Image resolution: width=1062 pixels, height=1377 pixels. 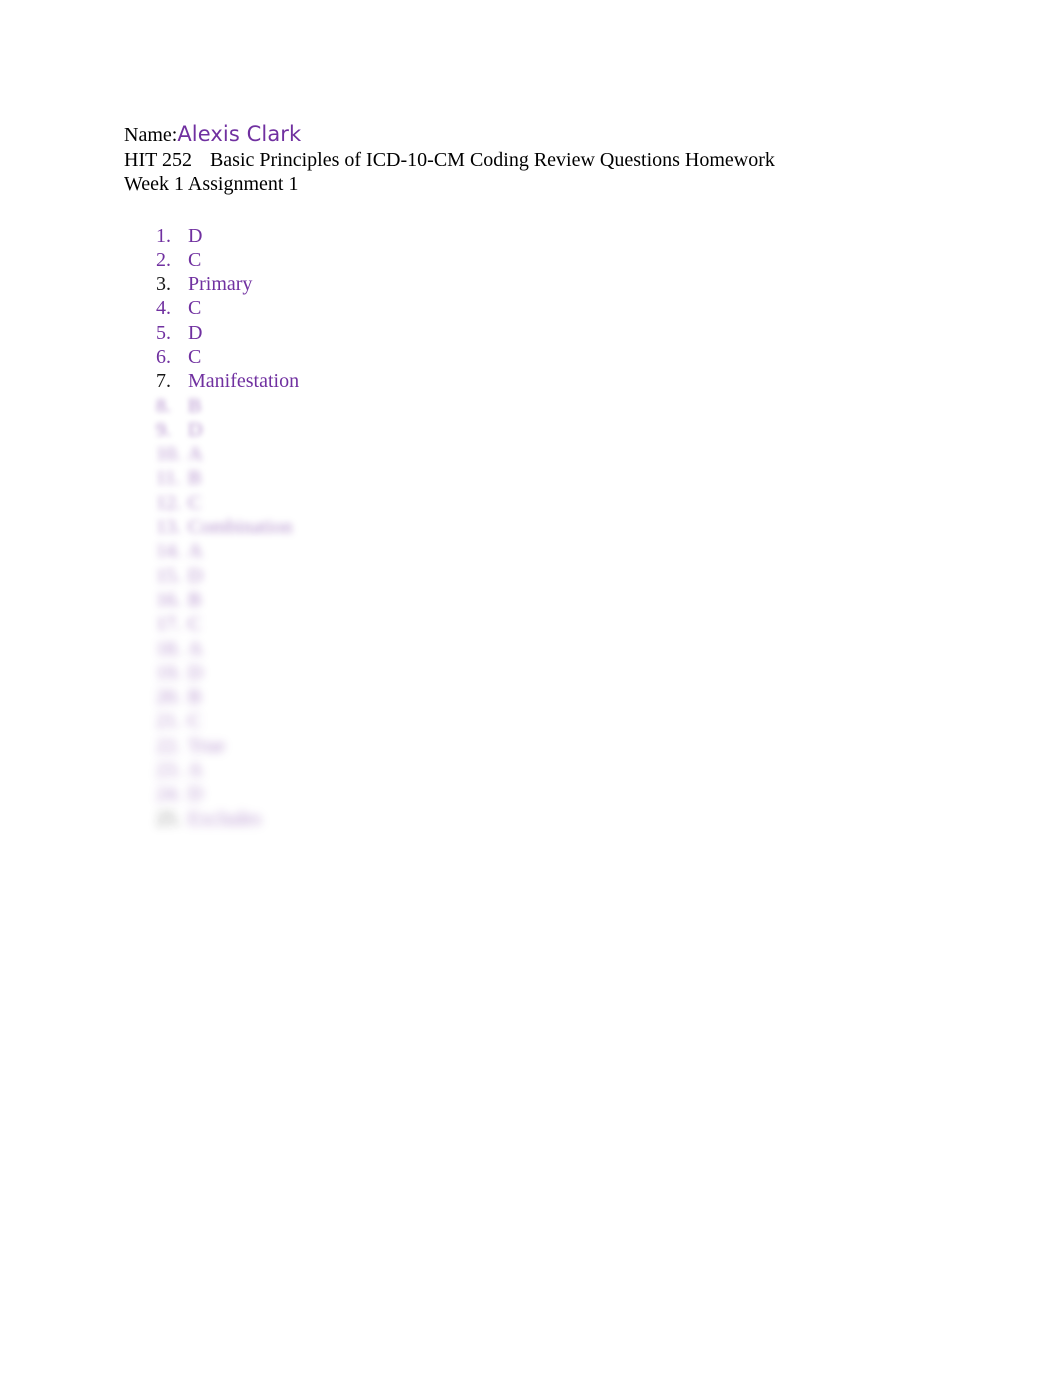 What do you see at coordinates (534, 381) in the screenshot?
I see `list-item: 7. Manifestation` at bounding box center [534, 381].